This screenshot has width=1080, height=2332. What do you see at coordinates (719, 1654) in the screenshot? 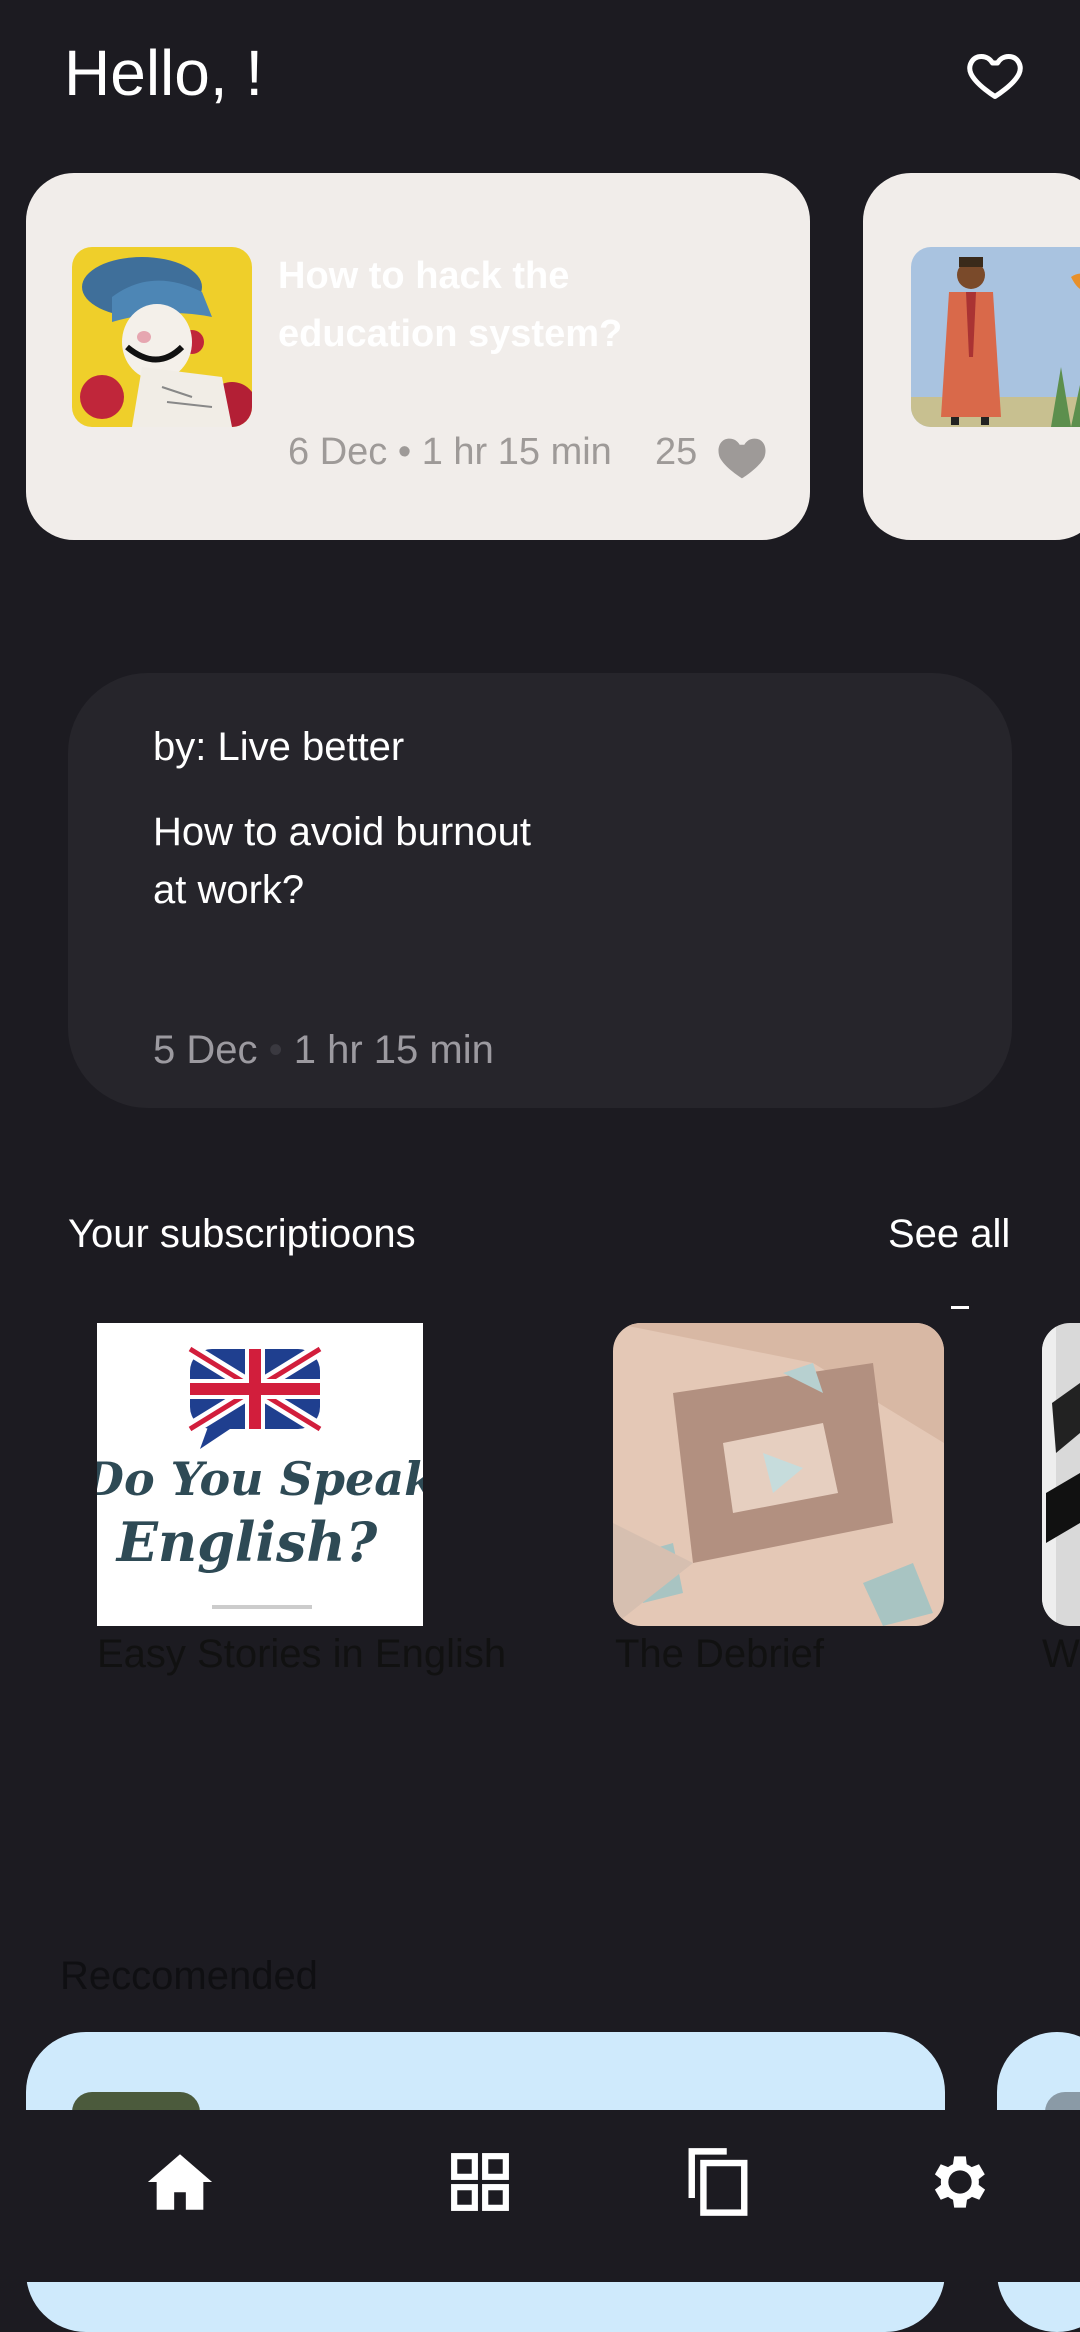
I see `subscription-name: The Debrief` at bounding box center [719, 1654].